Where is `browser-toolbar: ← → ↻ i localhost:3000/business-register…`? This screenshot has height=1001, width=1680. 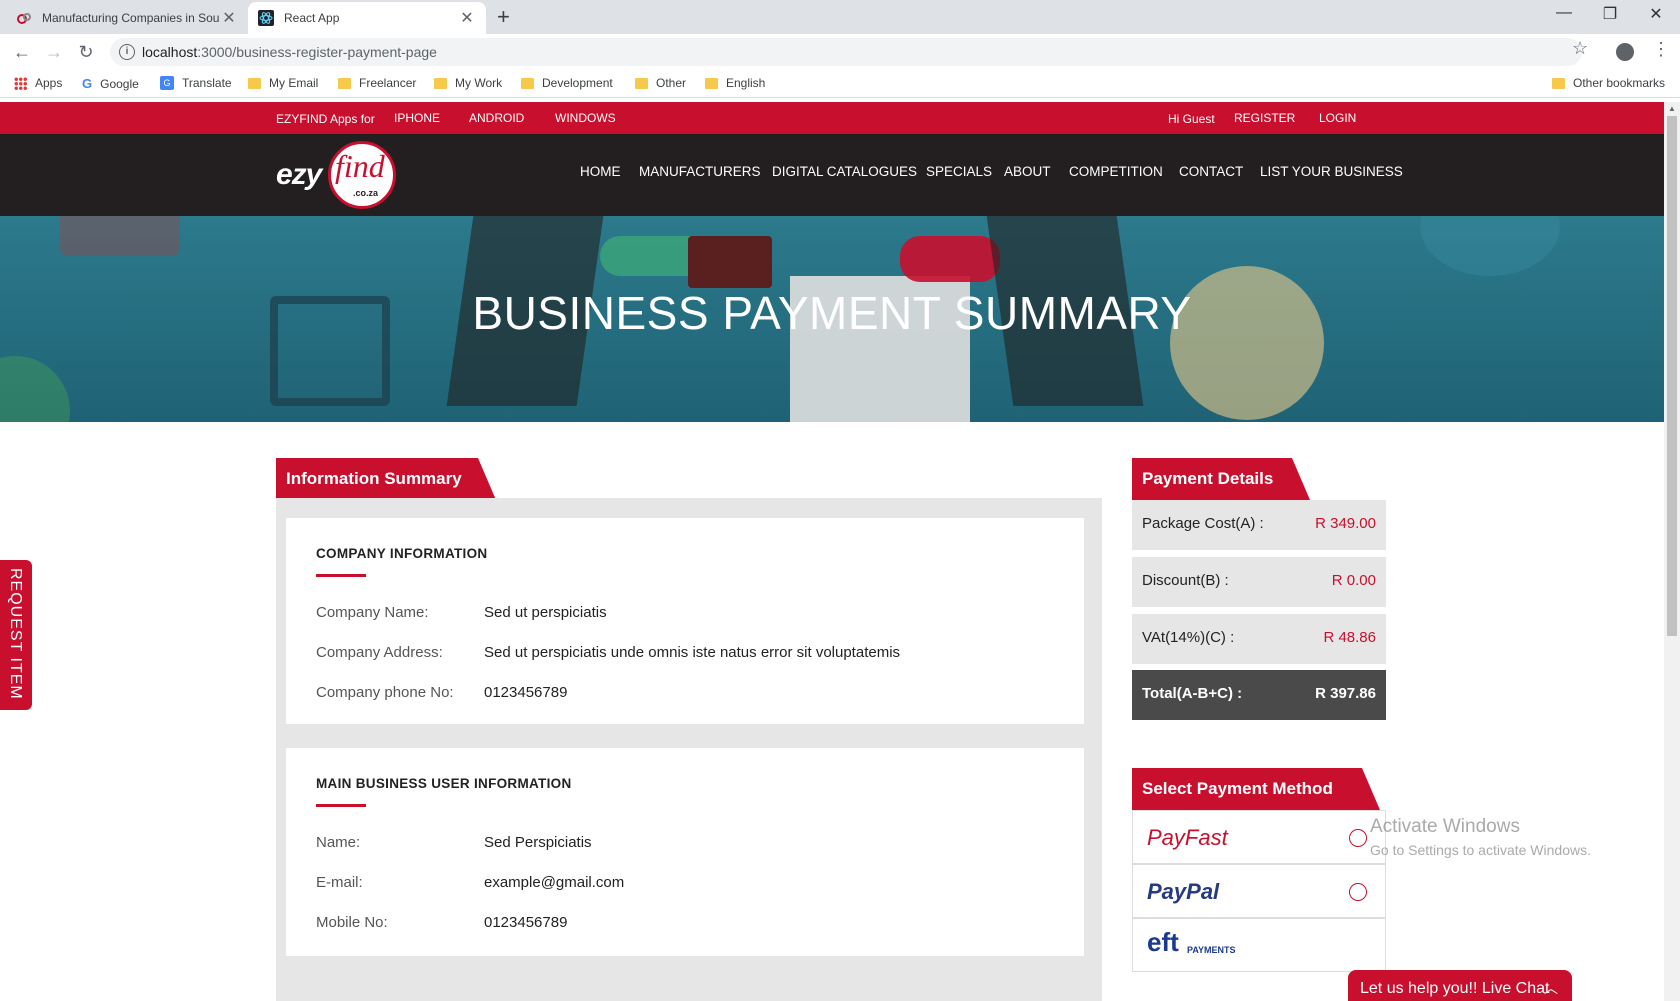 browser-toolbar: ← → ↻ i localhost:3000/business-register… is located at coordinates (840, 52).